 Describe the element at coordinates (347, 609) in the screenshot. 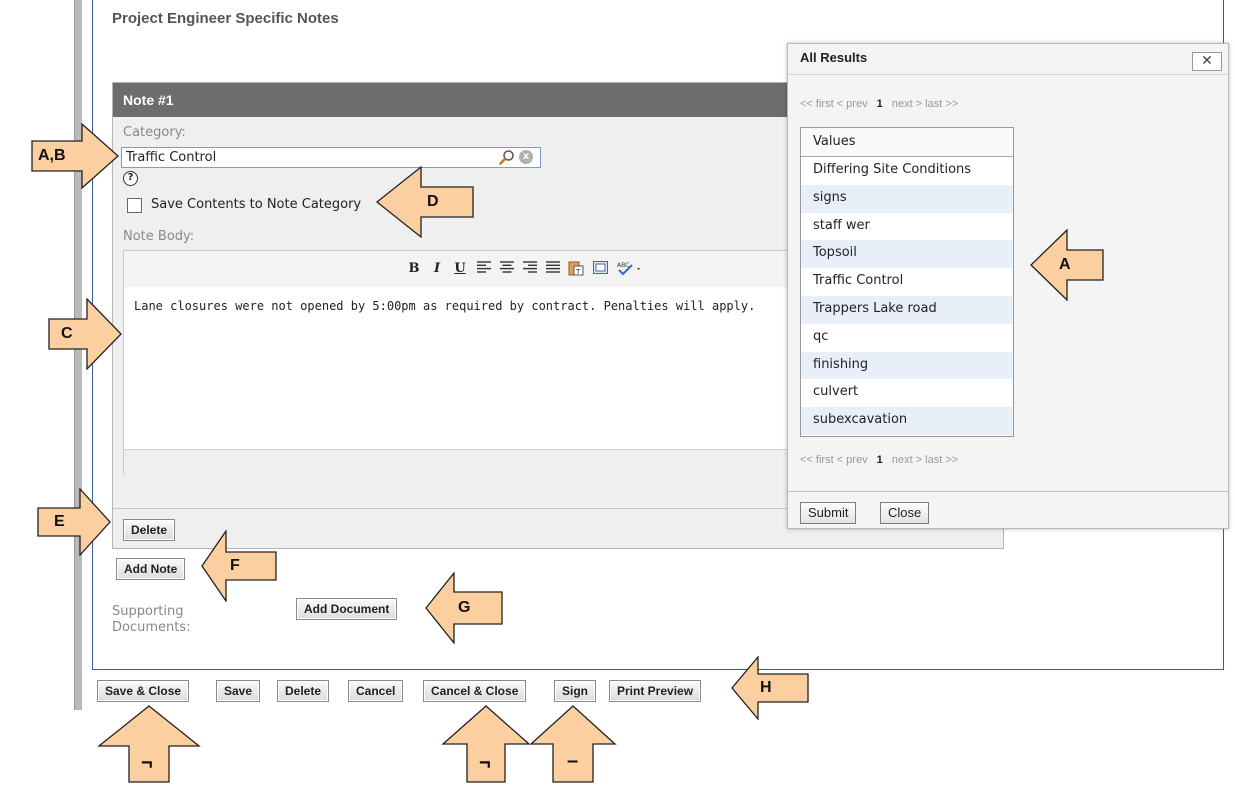

I see `add-document-button: Add Document` at that location.